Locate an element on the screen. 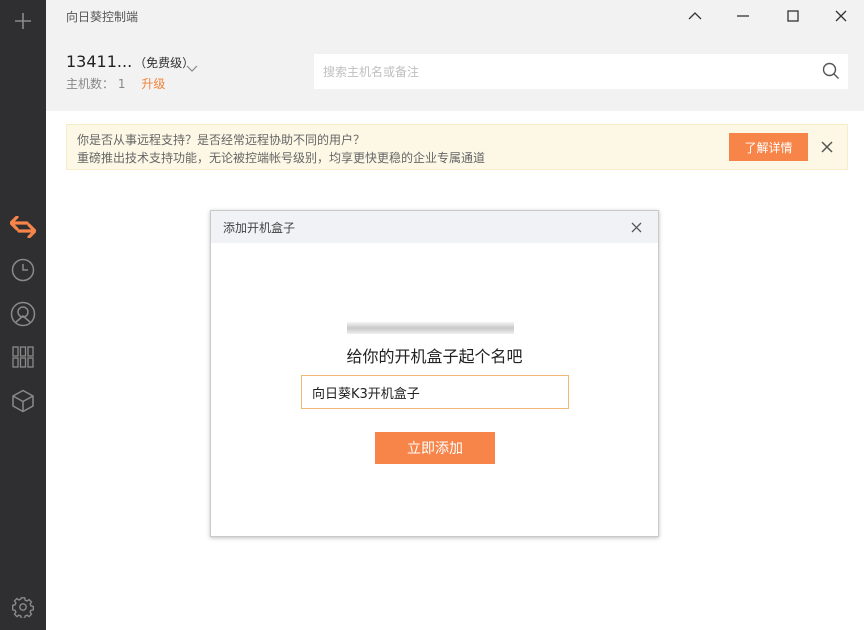 This screenshot has width=864, height=630. upgrade-link: 升级 is located at coordinates (153, 84).